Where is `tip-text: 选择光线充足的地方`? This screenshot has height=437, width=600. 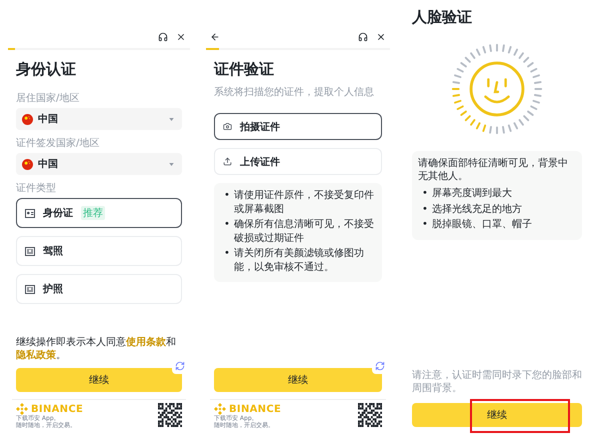
tip-text: 选择光线充足的地方 is located at coordinates (477, 209).